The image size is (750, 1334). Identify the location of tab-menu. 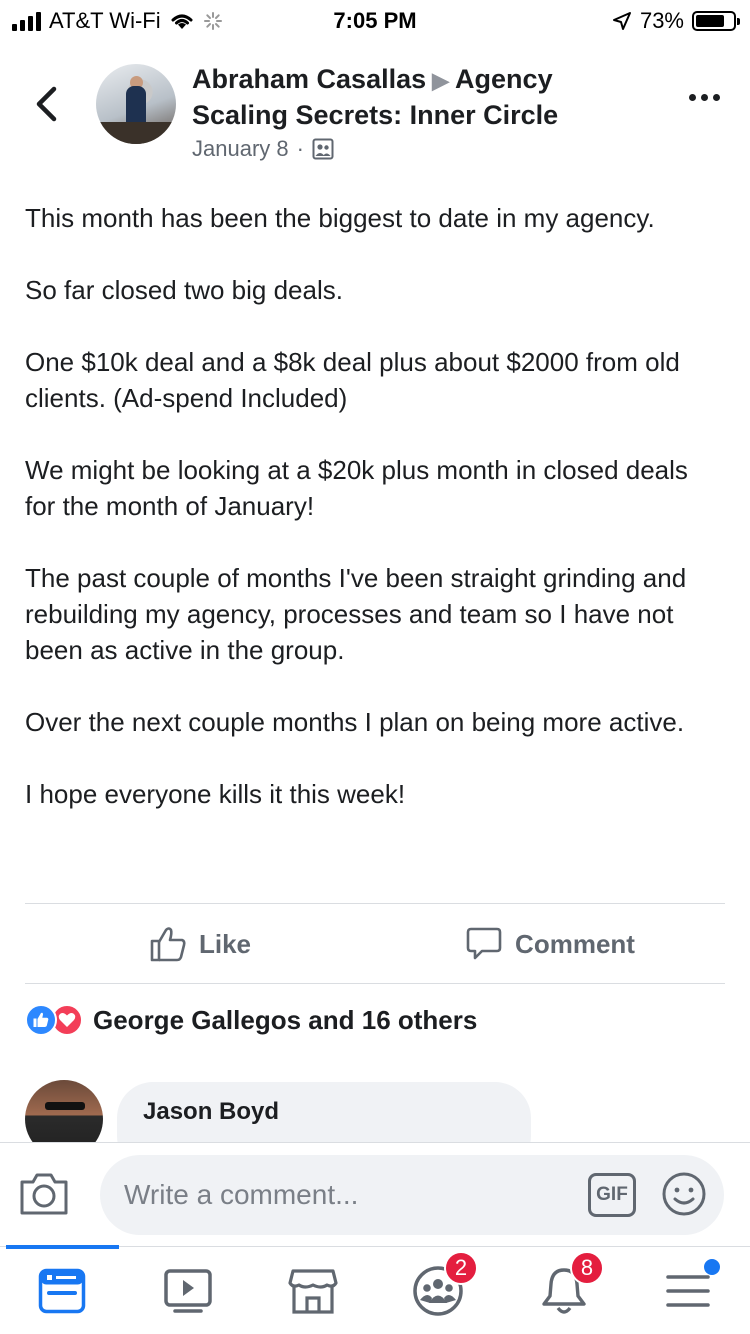
(688, 1290).